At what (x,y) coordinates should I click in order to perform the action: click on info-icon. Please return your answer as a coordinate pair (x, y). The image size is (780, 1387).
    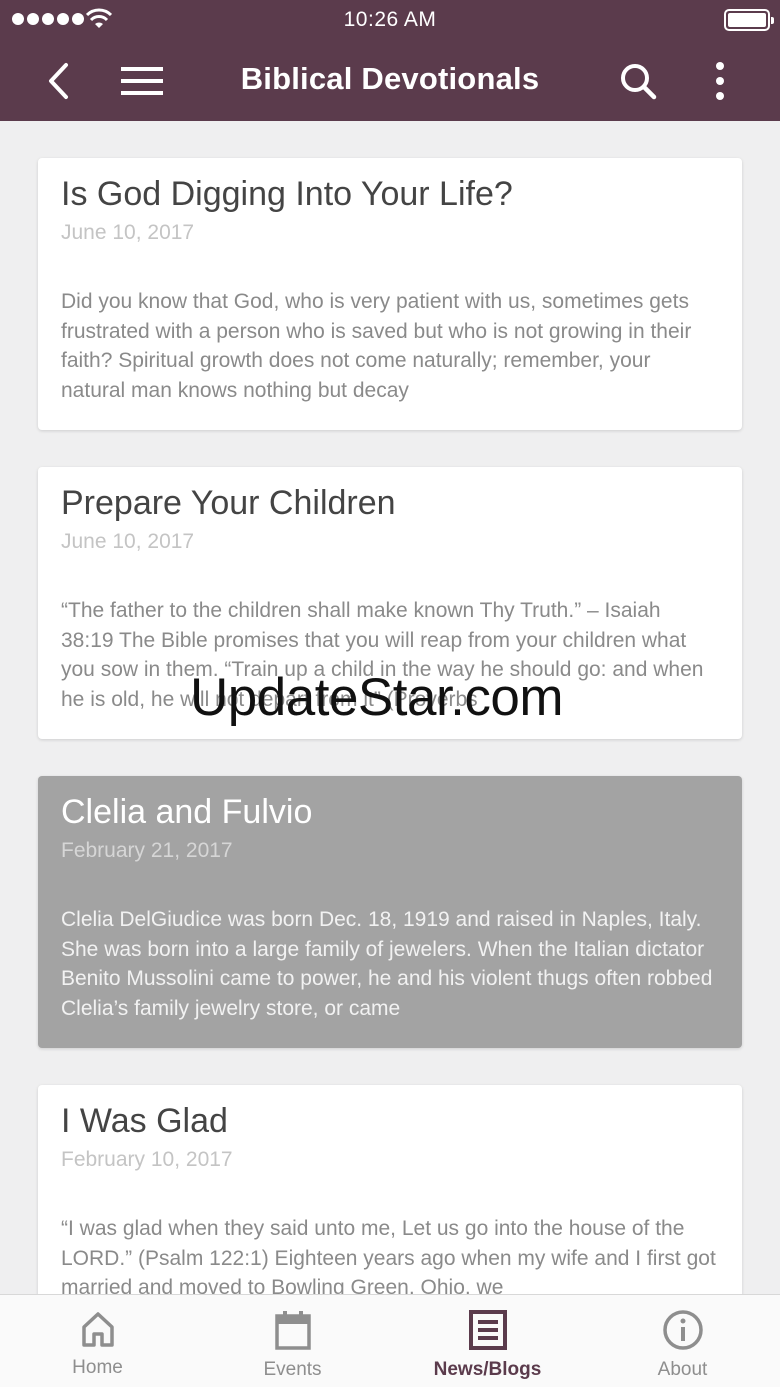
    Looking at the image, I should click on (682, 1330).